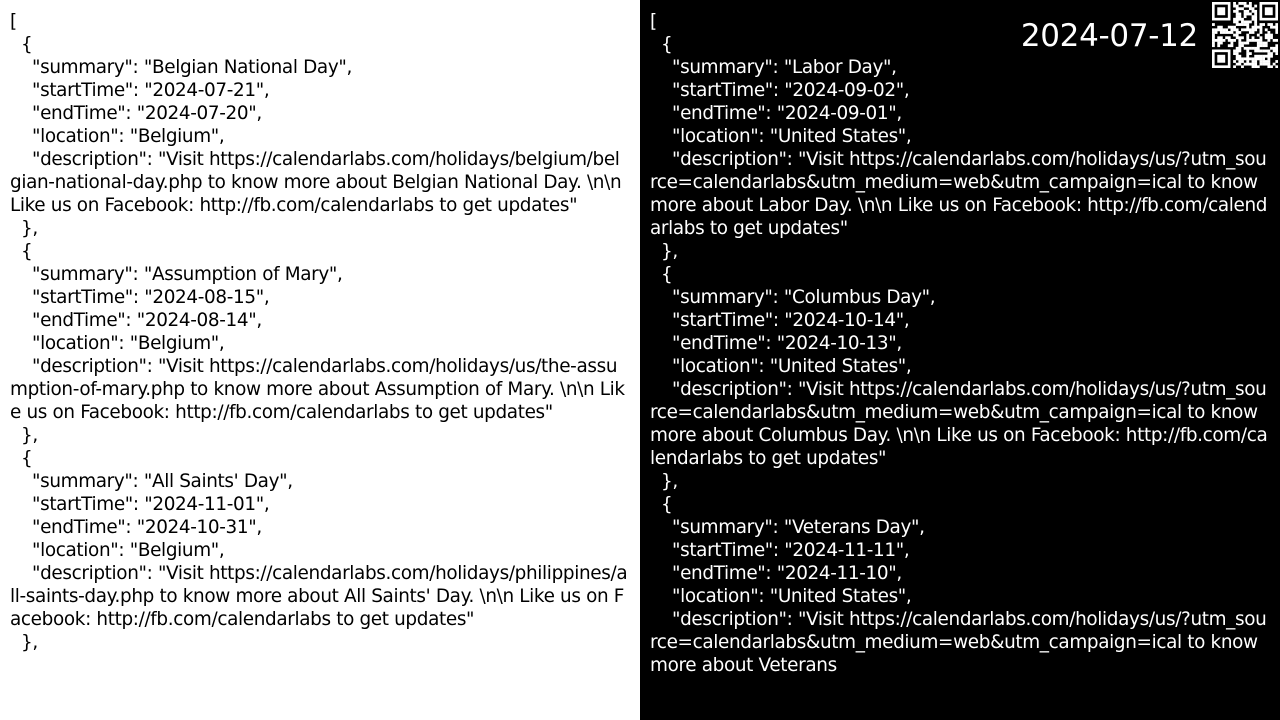  Describe the element at coordinates (1109, 36) in the screenshot. I see `date-label: 2024-07-12` at that location.